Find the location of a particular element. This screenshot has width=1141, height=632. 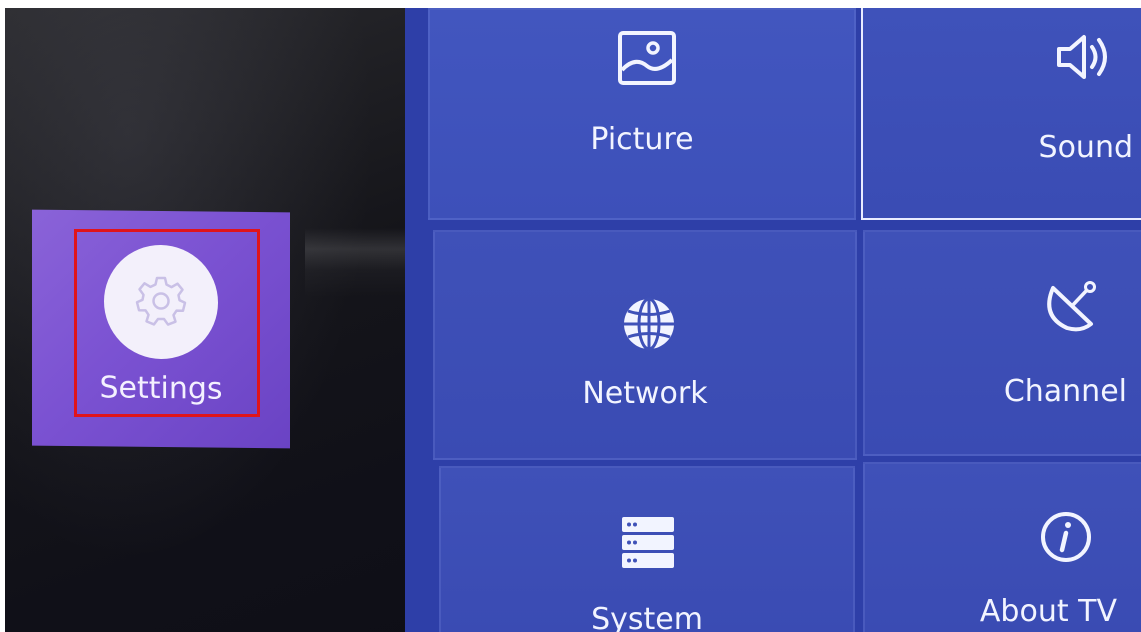

globe-icon is located at coordinates (649, 324).